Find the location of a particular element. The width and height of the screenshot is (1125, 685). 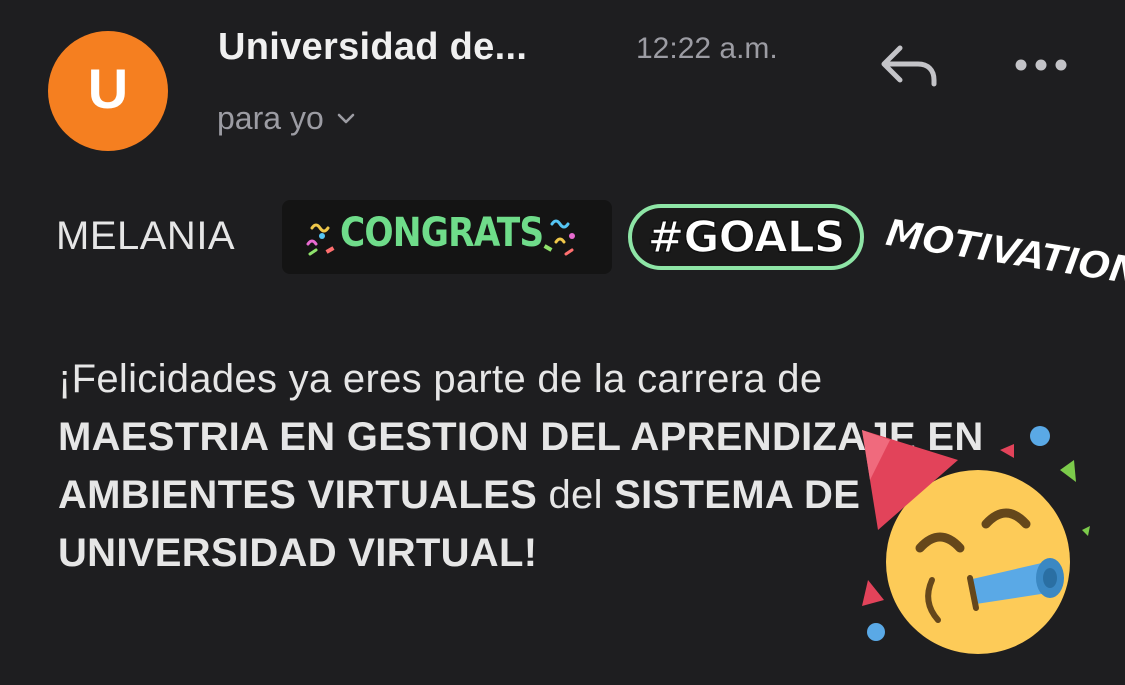

more-options-button is located at coordinates (1041, 65).